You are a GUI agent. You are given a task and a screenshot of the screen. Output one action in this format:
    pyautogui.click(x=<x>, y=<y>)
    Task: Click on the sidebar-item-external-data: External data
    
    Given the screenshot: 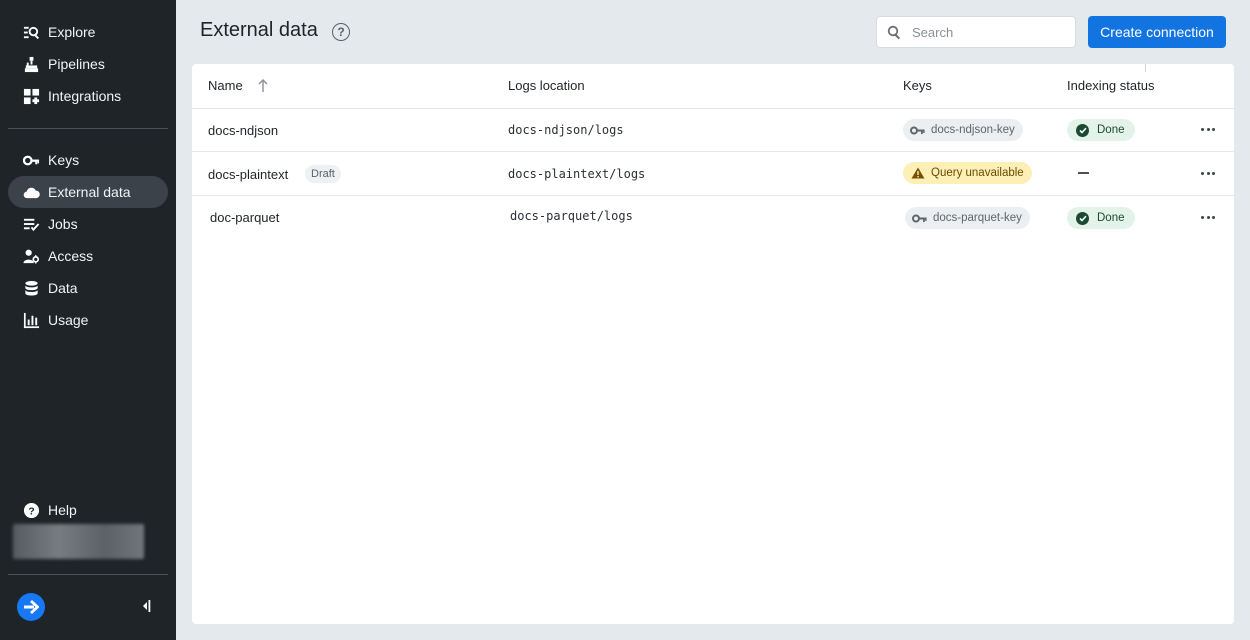 What is the action you would take?
    pyautogui.click(x=88, y=192)
    